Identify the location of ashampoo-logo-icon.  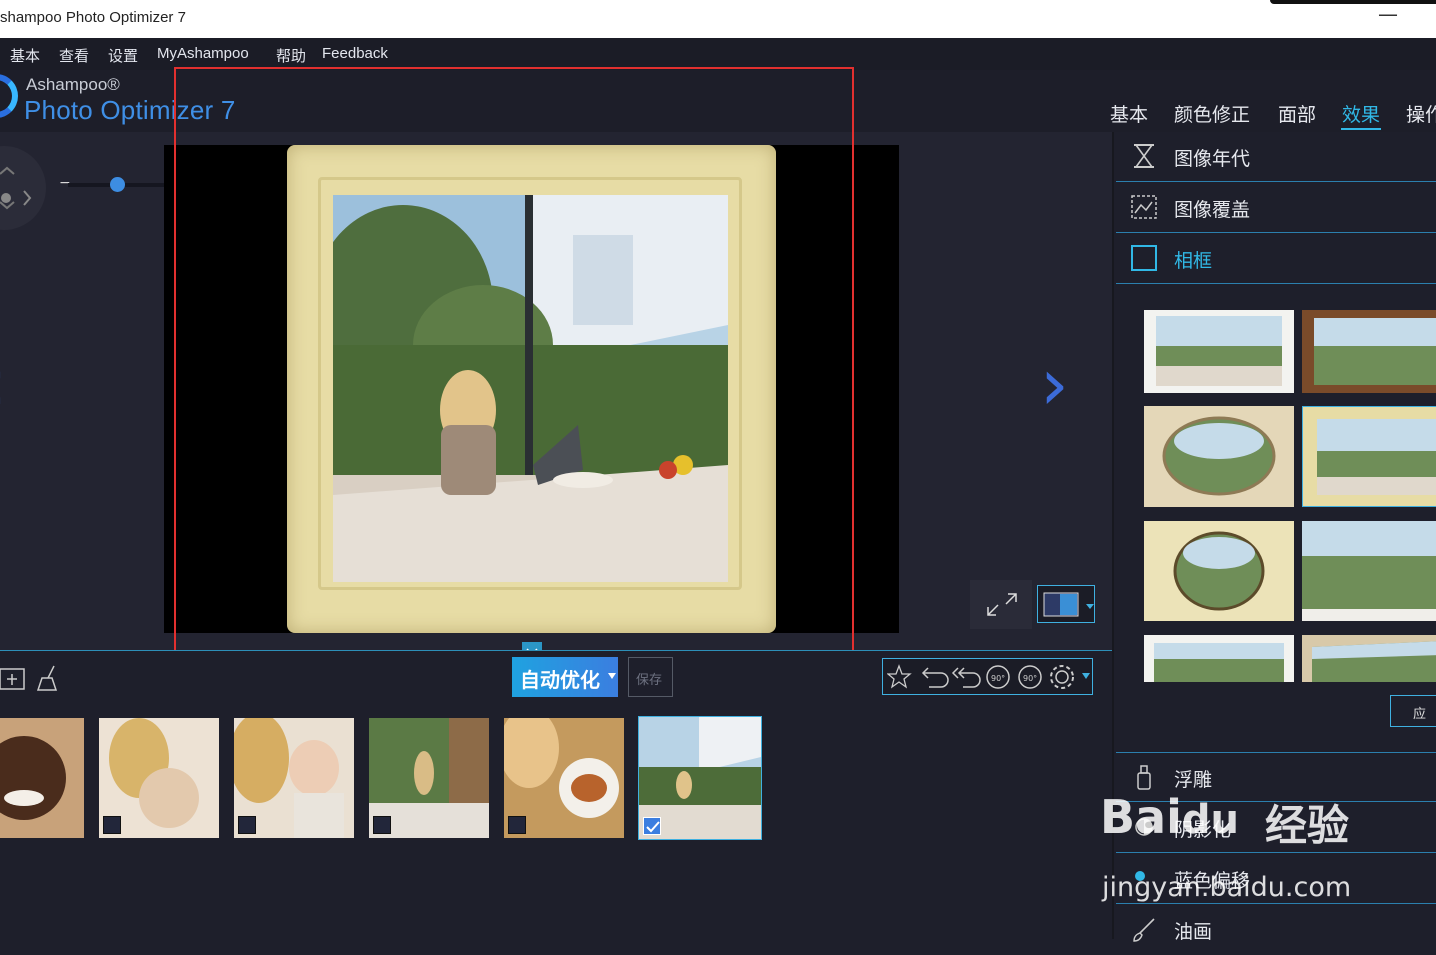
(9, 96).